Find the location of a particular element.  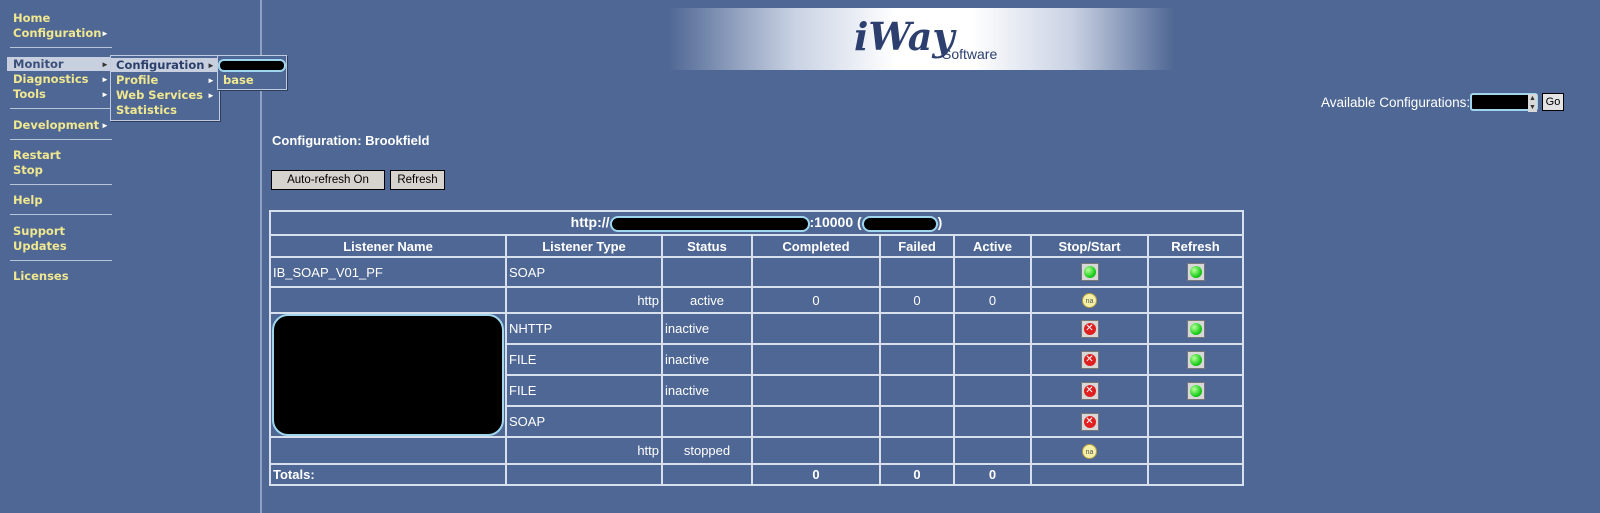

menu-item-configuration: Configuration is located at coordinates (160, 65).